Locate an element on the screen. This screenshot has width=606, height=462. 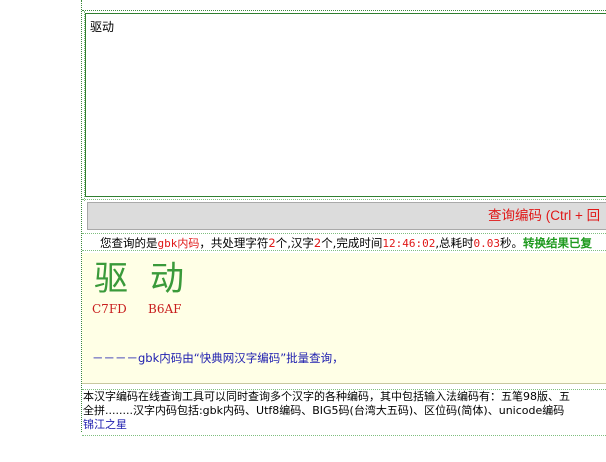
result-copied-note: 转换结果已复 is located at coordinates (557, 243).